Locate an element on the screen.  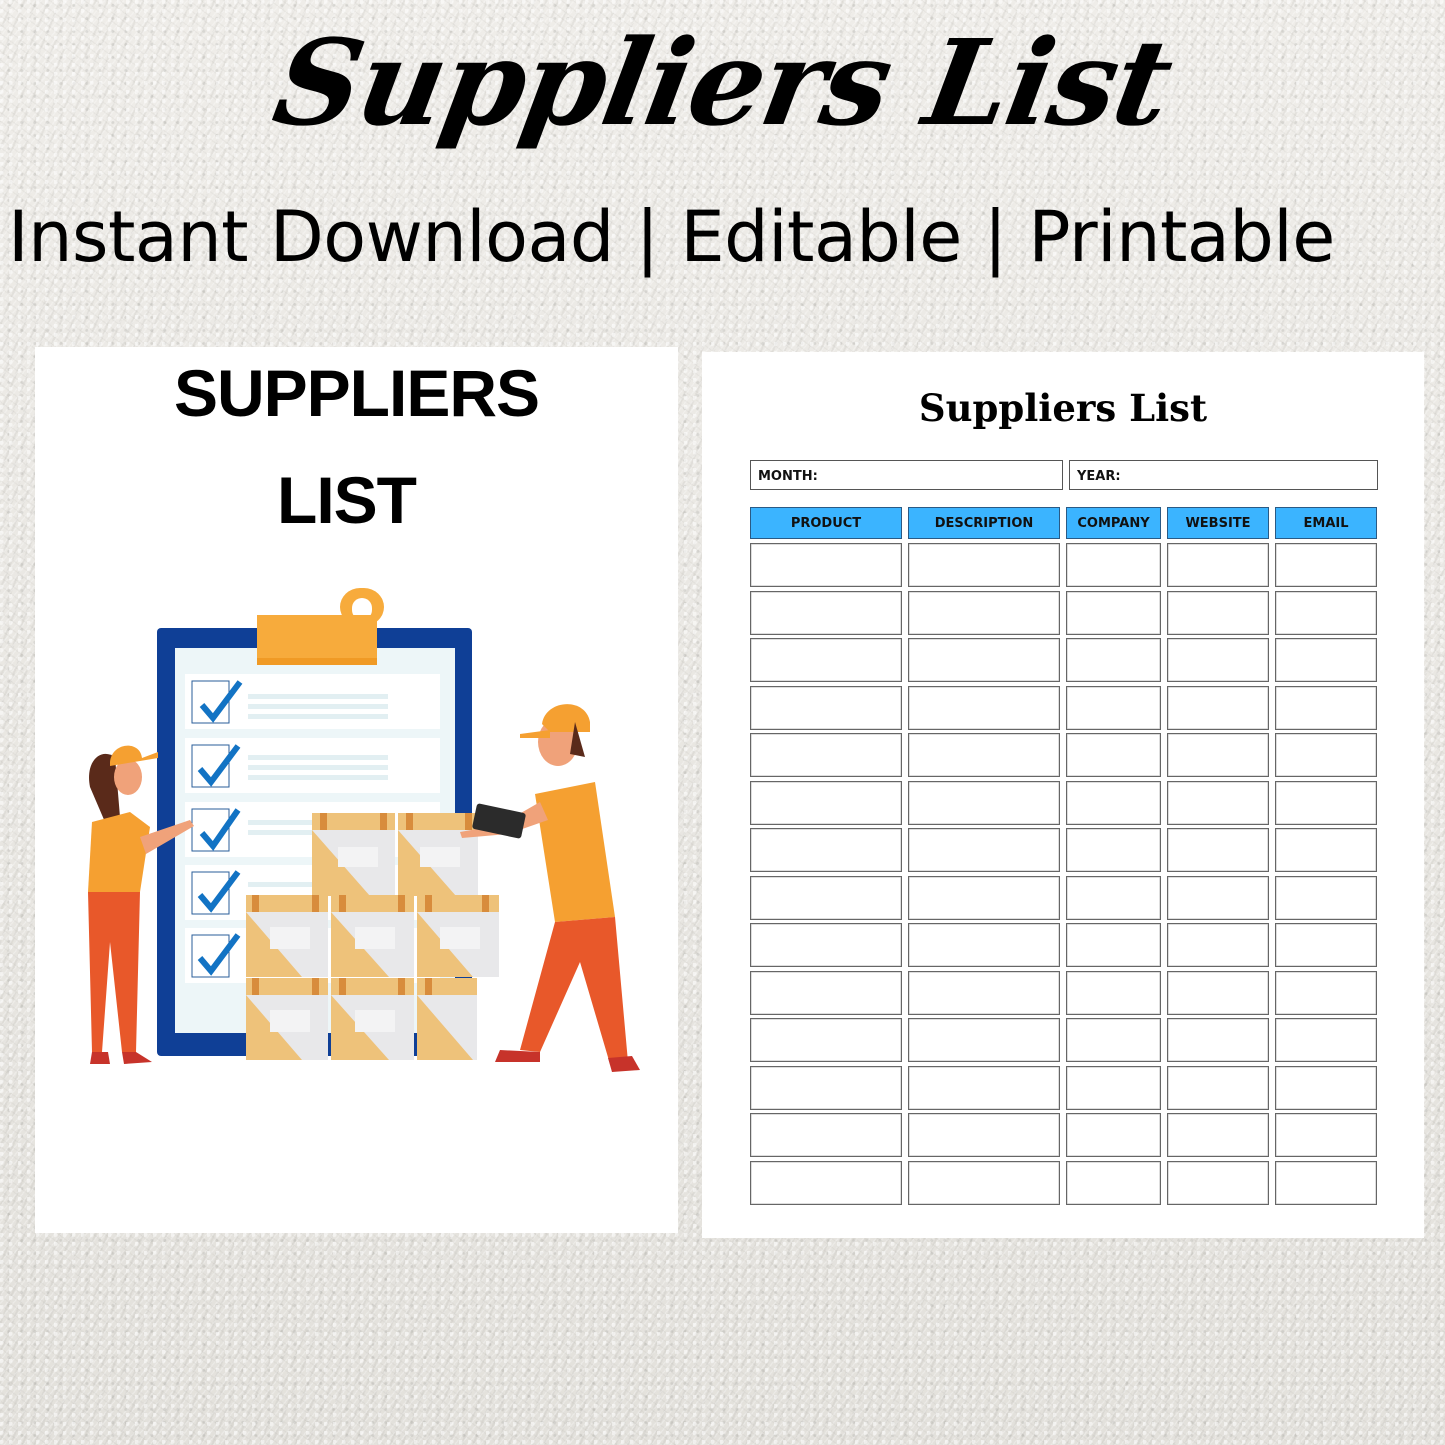
column-header-product: PRODUCT is located at coordinates (826, 523).